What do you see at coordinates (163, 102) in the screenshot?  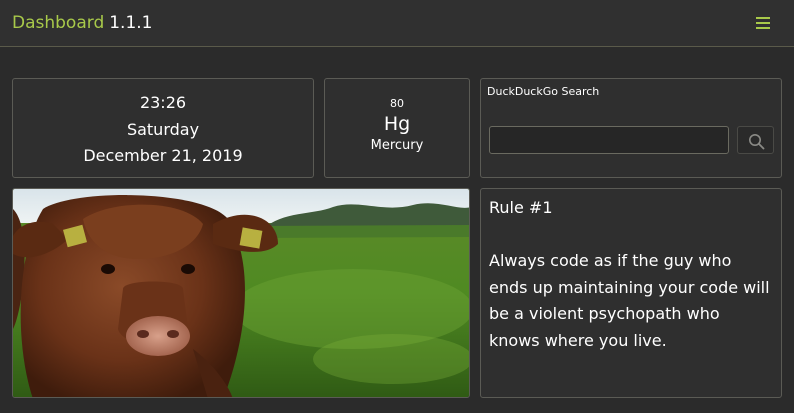 I see `clock-time: 23:26` at bounding box center [163, 102].